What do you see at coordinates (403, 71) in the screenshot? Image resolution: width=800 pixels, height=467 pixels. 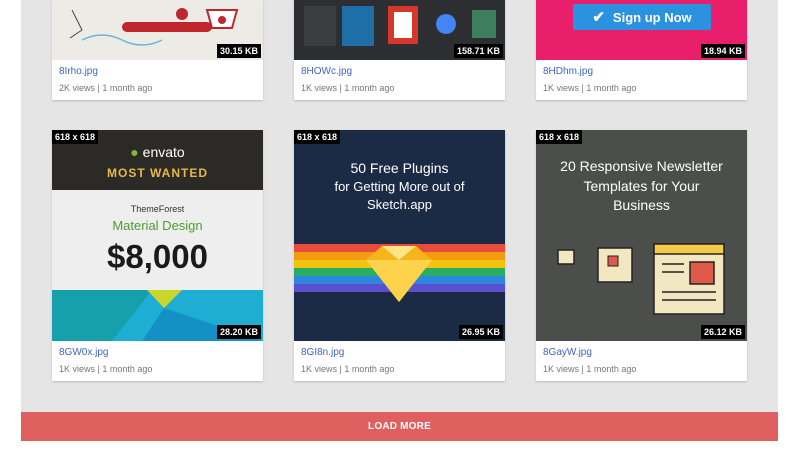 I see `filename-link: 8HOWc.jpg` at bounding box center [403, 71].